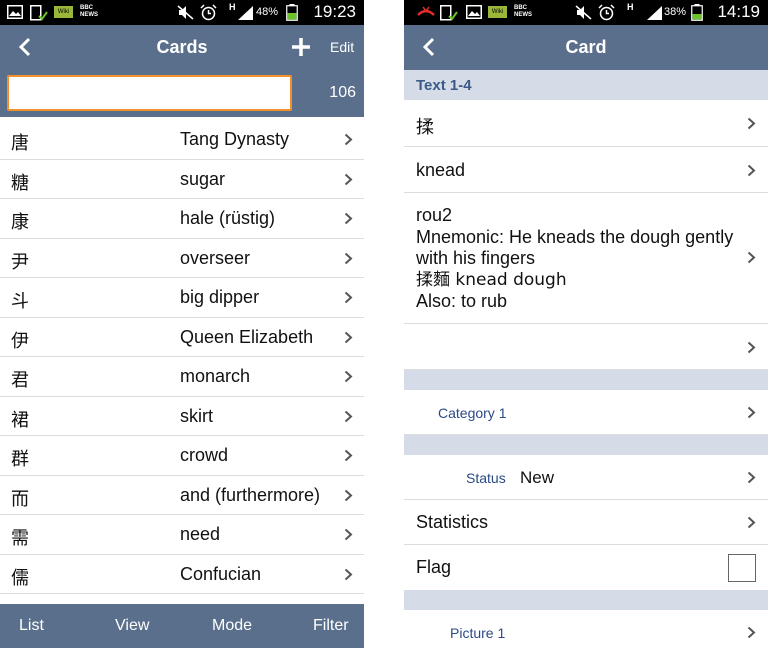 Image resolution: width=768 pixels, height=648 pixels. I want to click on status-bar: Wiki BBC NEWS H 38% 14:19, so click(586, 12).